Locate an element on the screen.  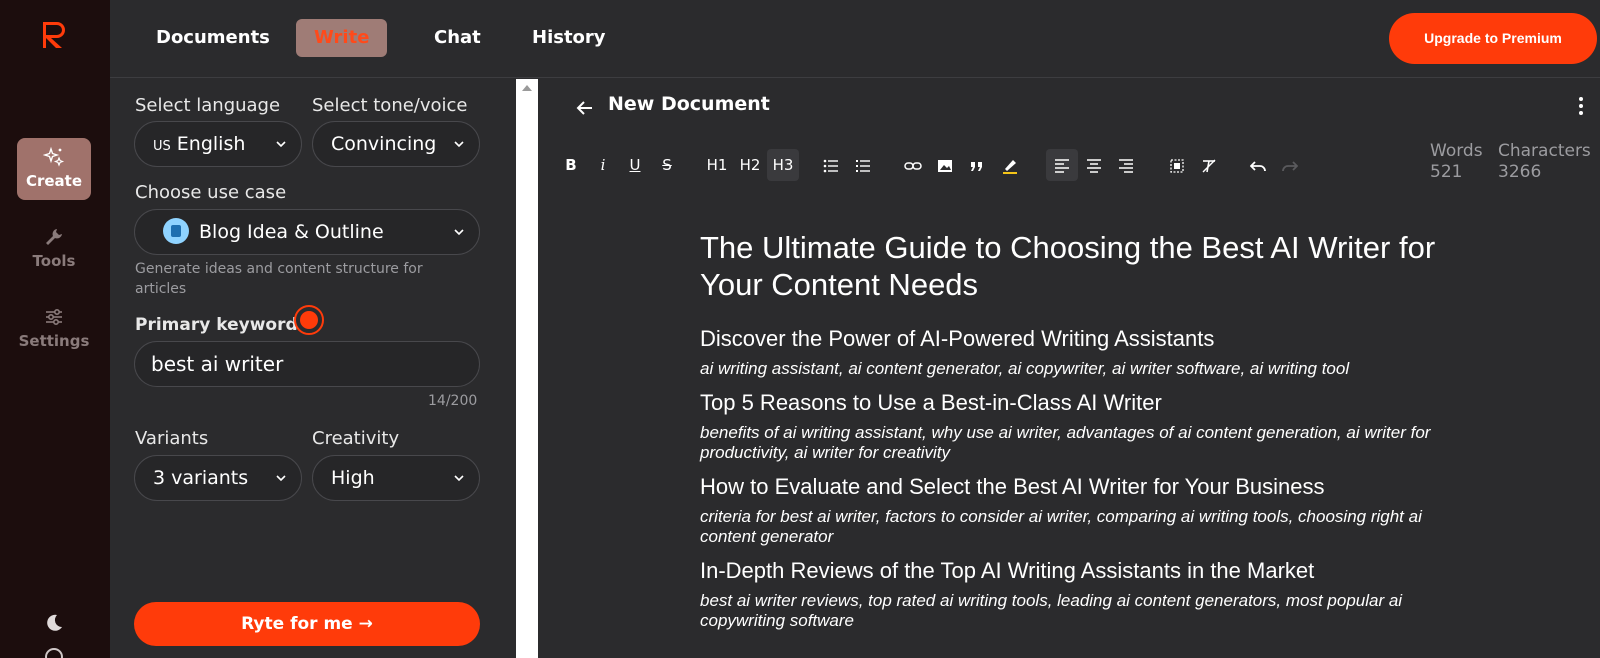
highlight-button is located at coordinates (1010, 165).